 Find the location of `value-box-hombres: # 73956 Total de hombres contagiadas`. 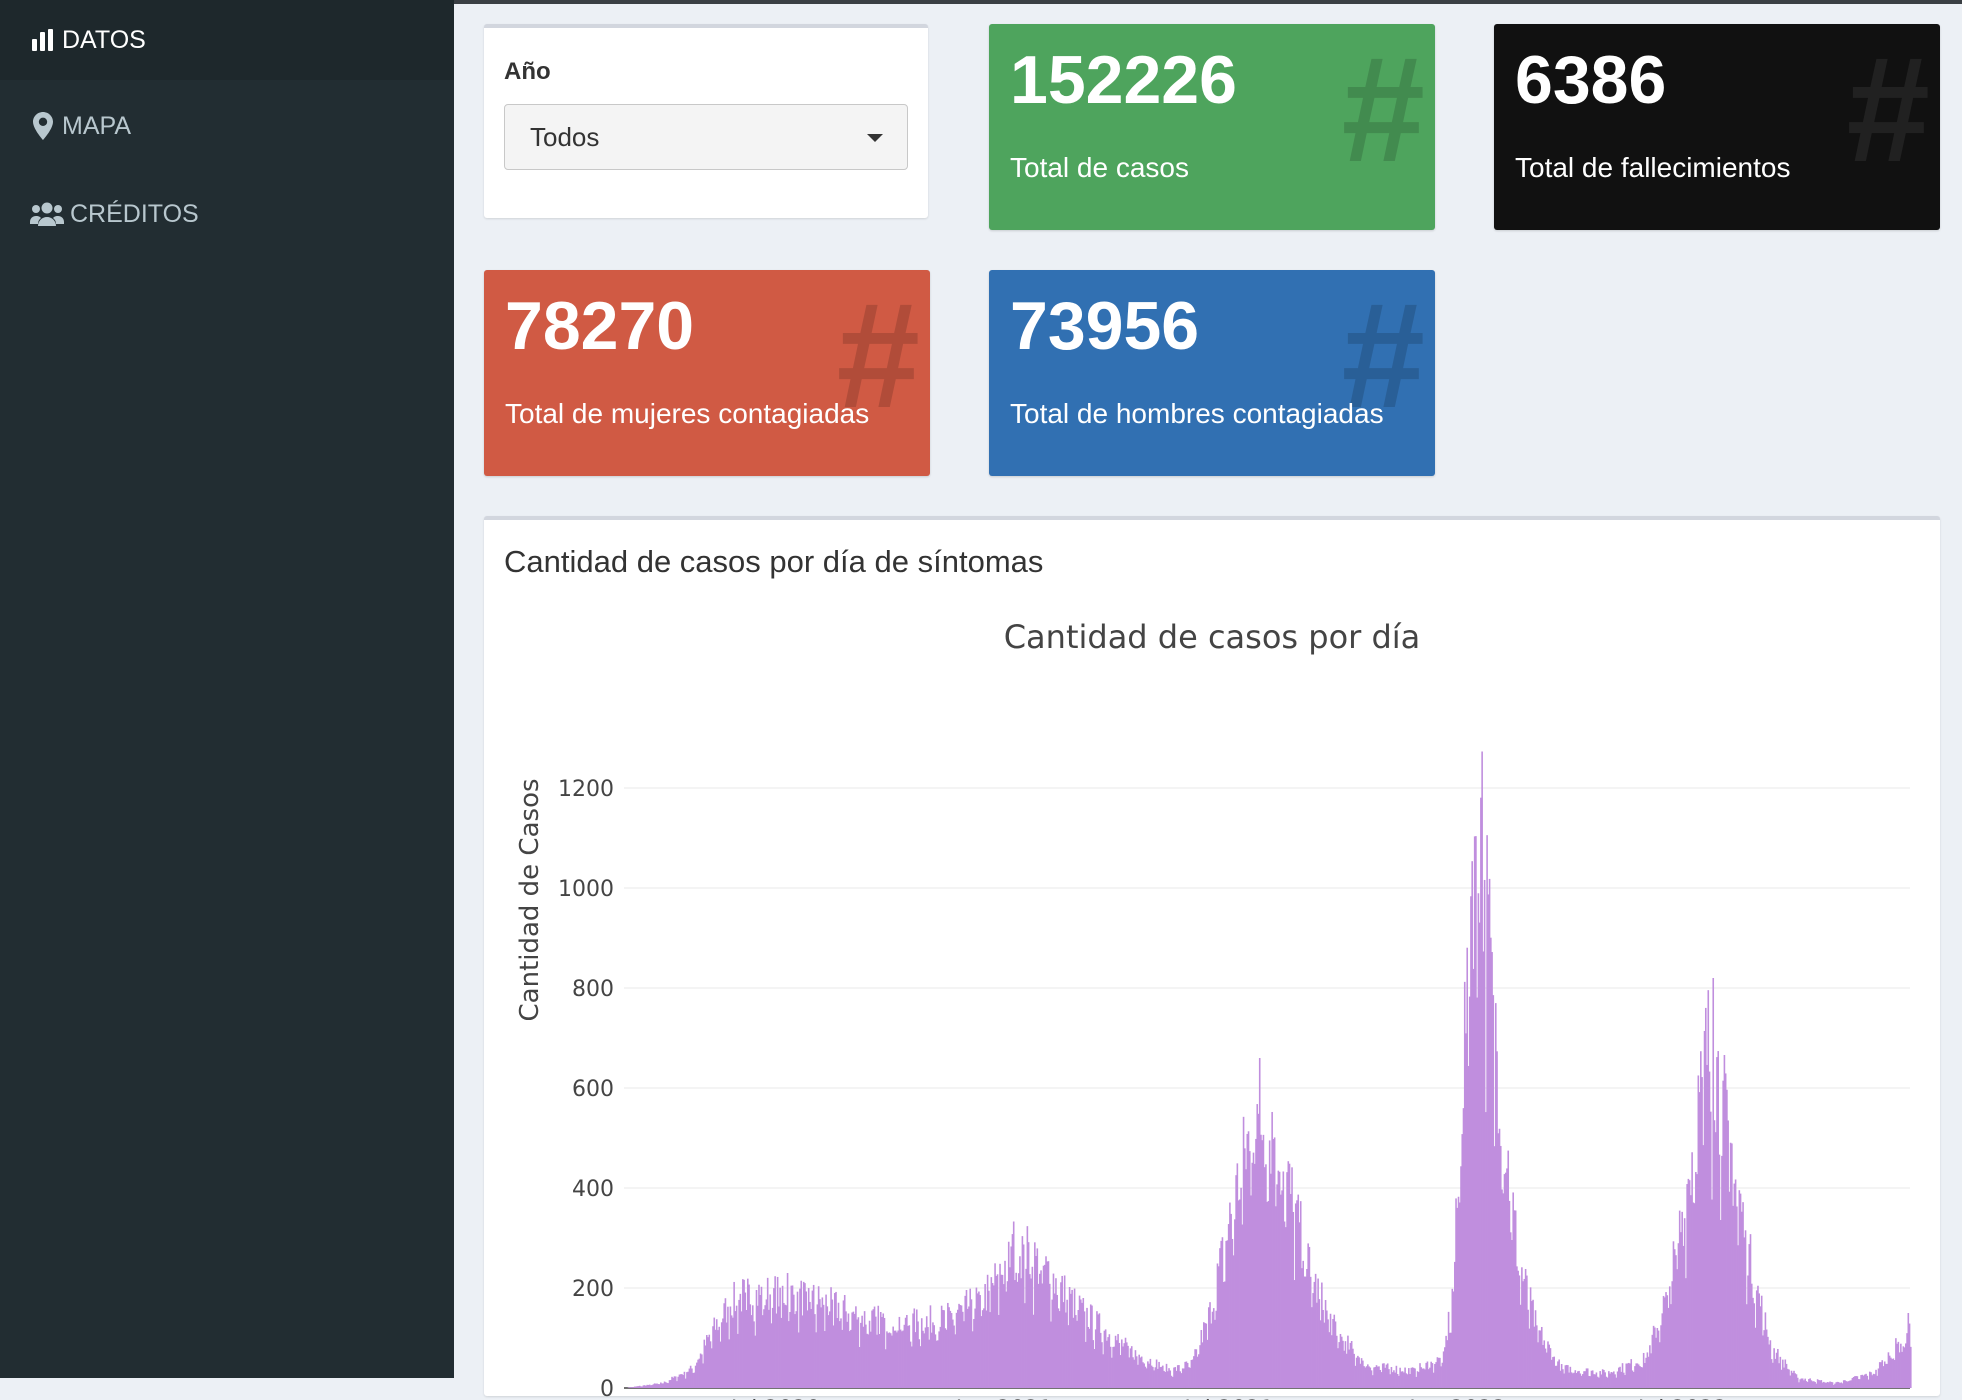

value-box-hombres: # 73956 Total de hombres contagiadas is located at coordinates (1212, 373).